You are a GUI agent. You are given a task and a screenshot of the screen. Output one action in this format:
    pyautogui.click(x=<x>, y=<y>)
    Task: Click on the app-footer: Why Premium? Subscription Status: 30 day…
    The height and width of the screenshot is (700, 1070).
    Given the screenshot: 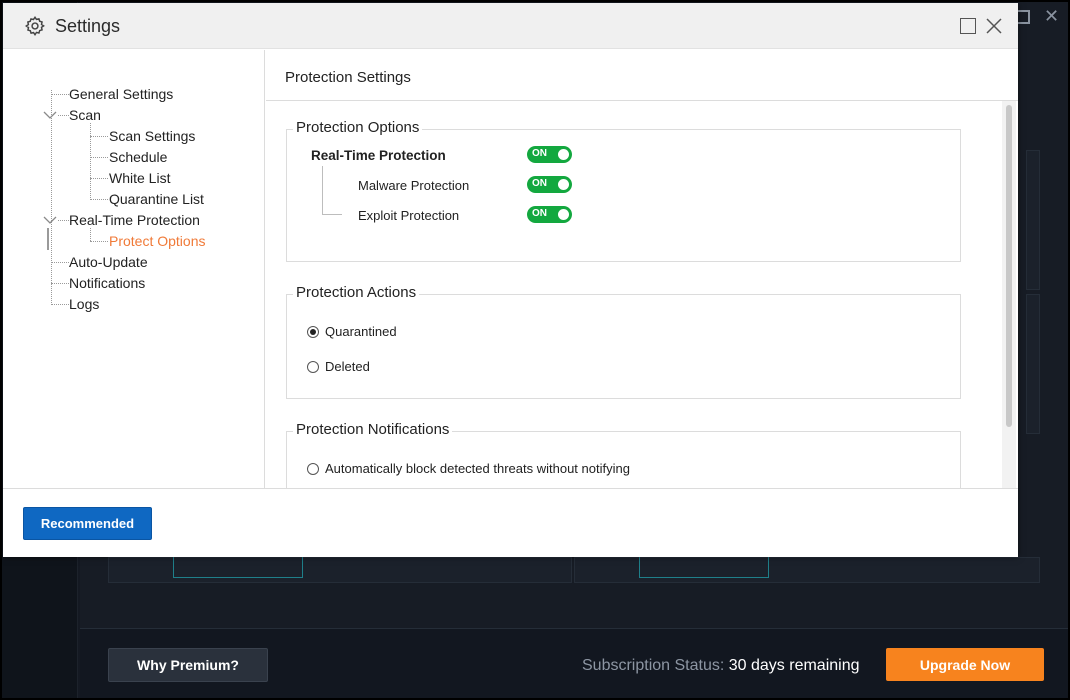 What is the action you would take?
    pyautogui.click(x=574, y=663)
    